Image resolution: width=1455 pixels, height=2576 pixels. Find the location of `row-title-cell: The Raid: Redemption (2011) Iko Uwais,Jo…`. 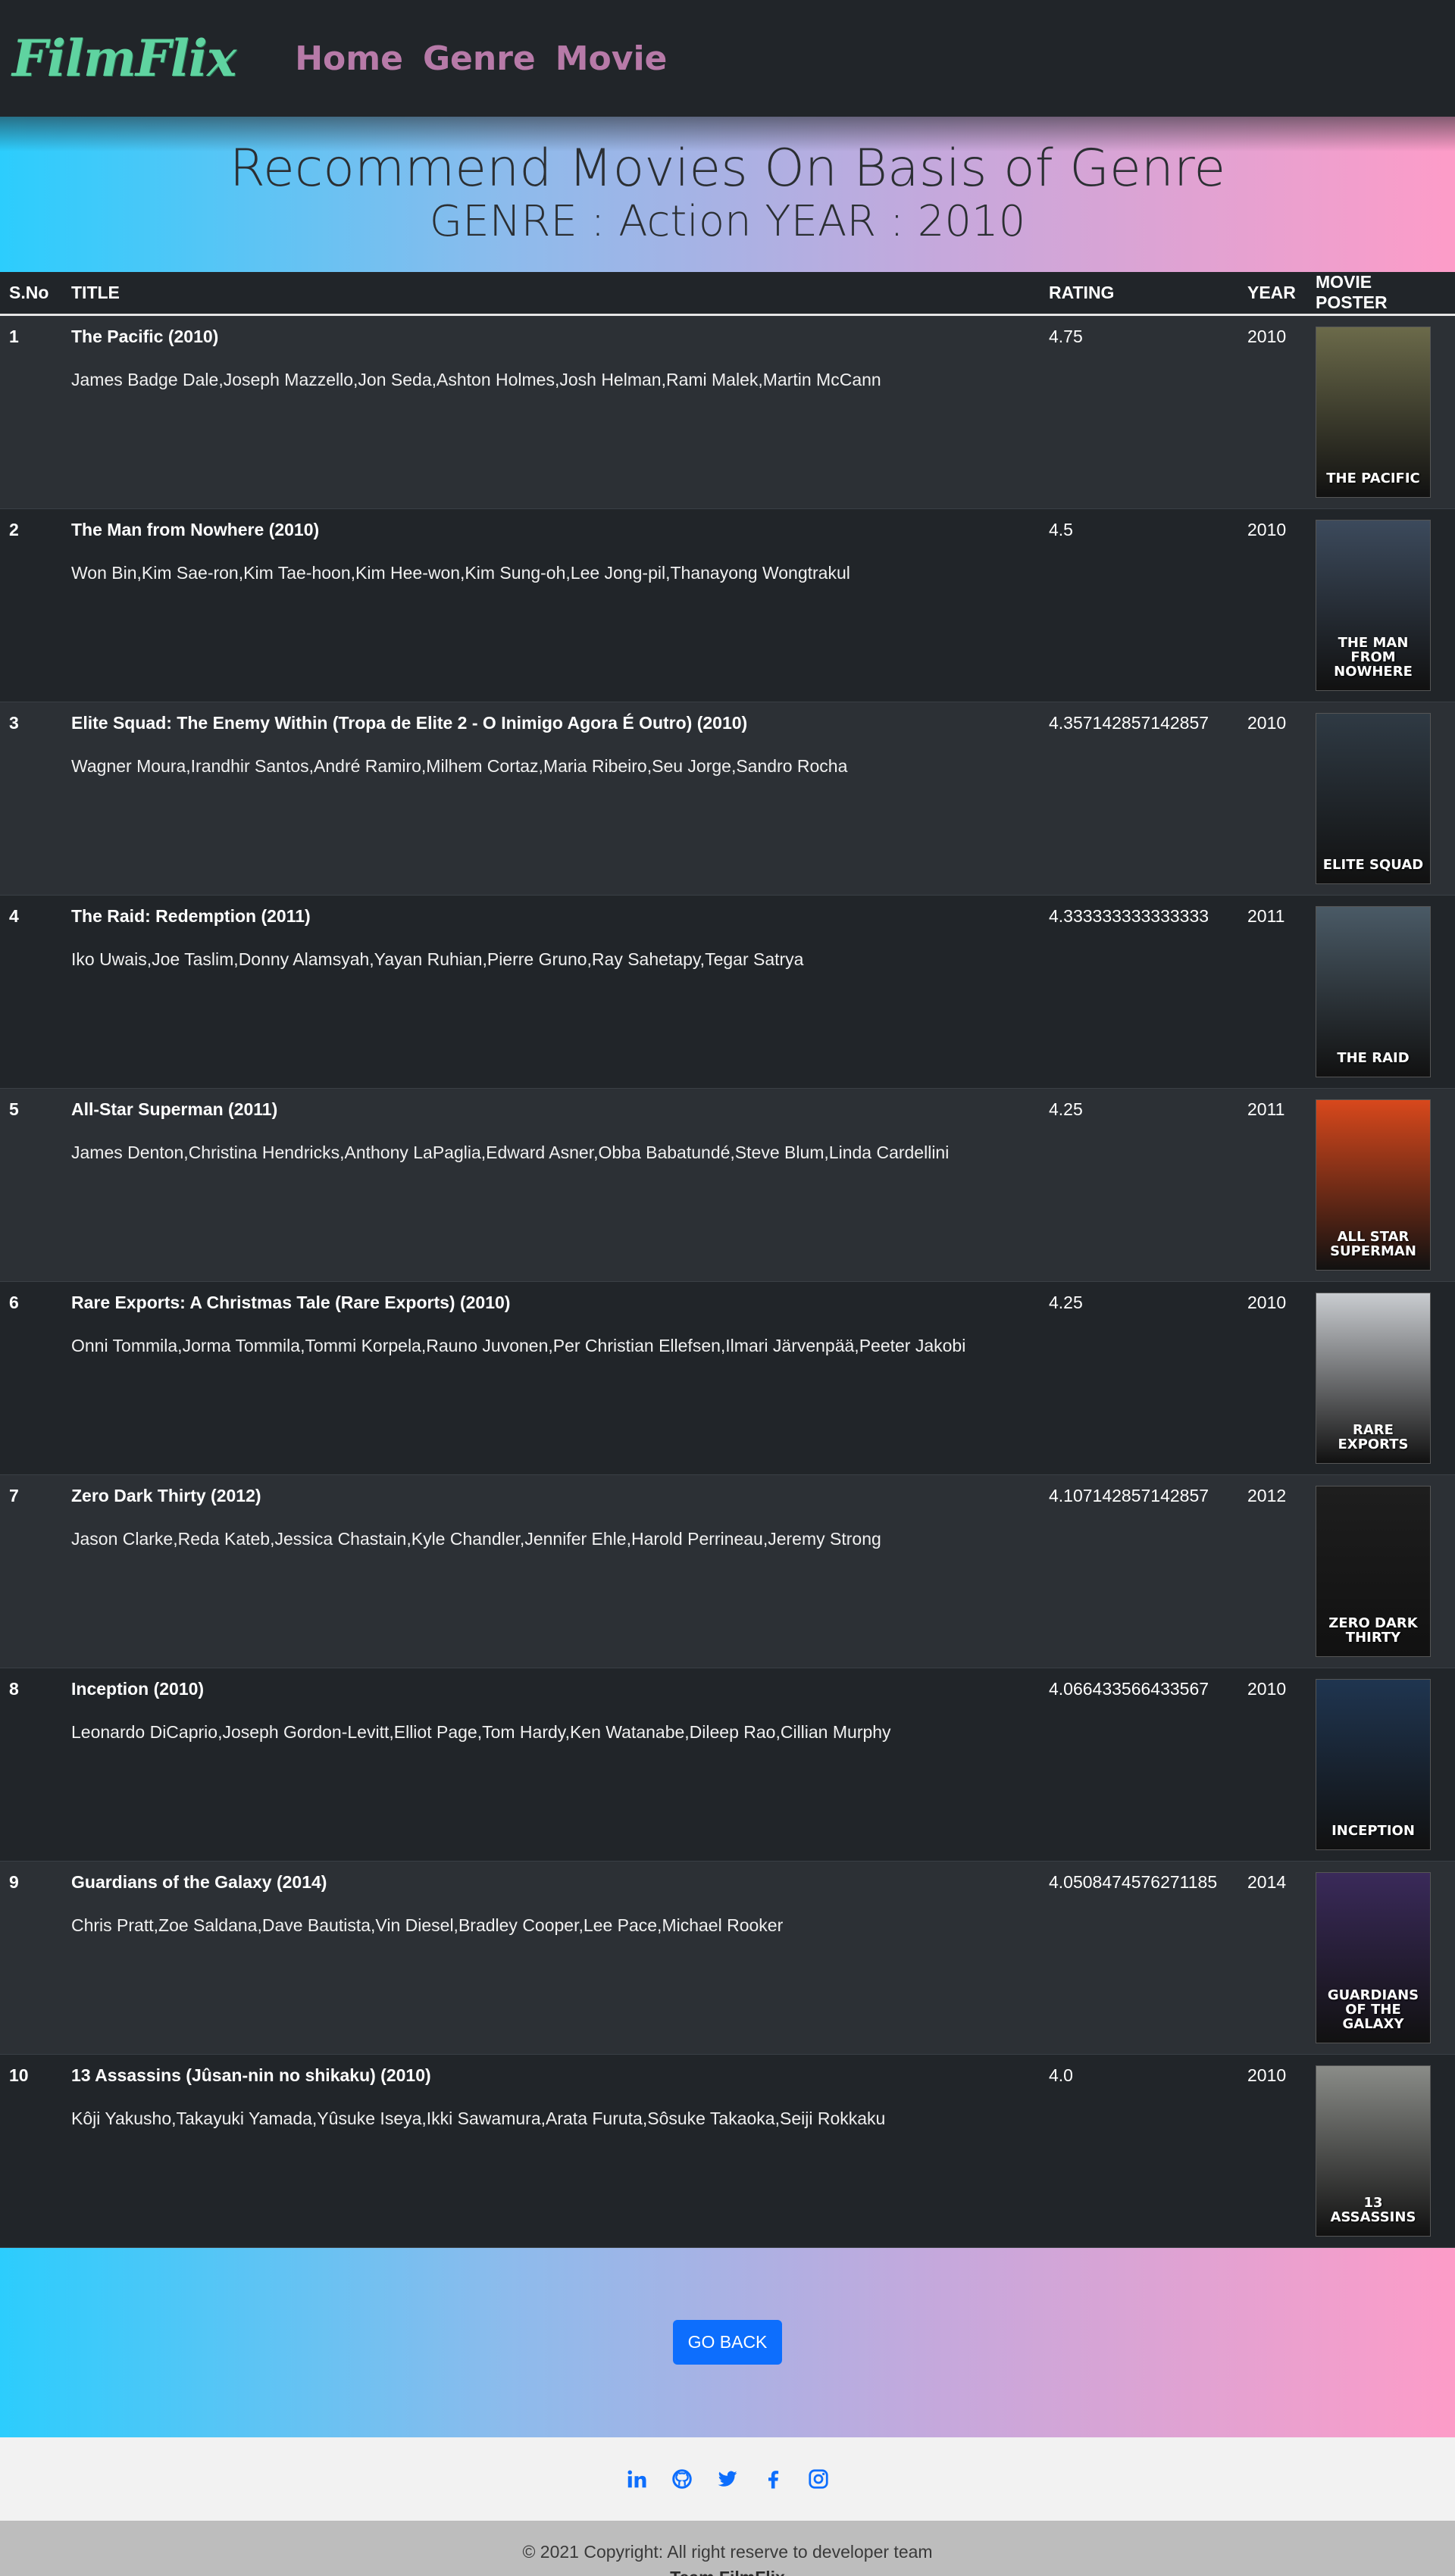

row-title-cell: The Raid: Redemption (2011) Iko Uwais,Jo… is located at coordinates (551, 991).